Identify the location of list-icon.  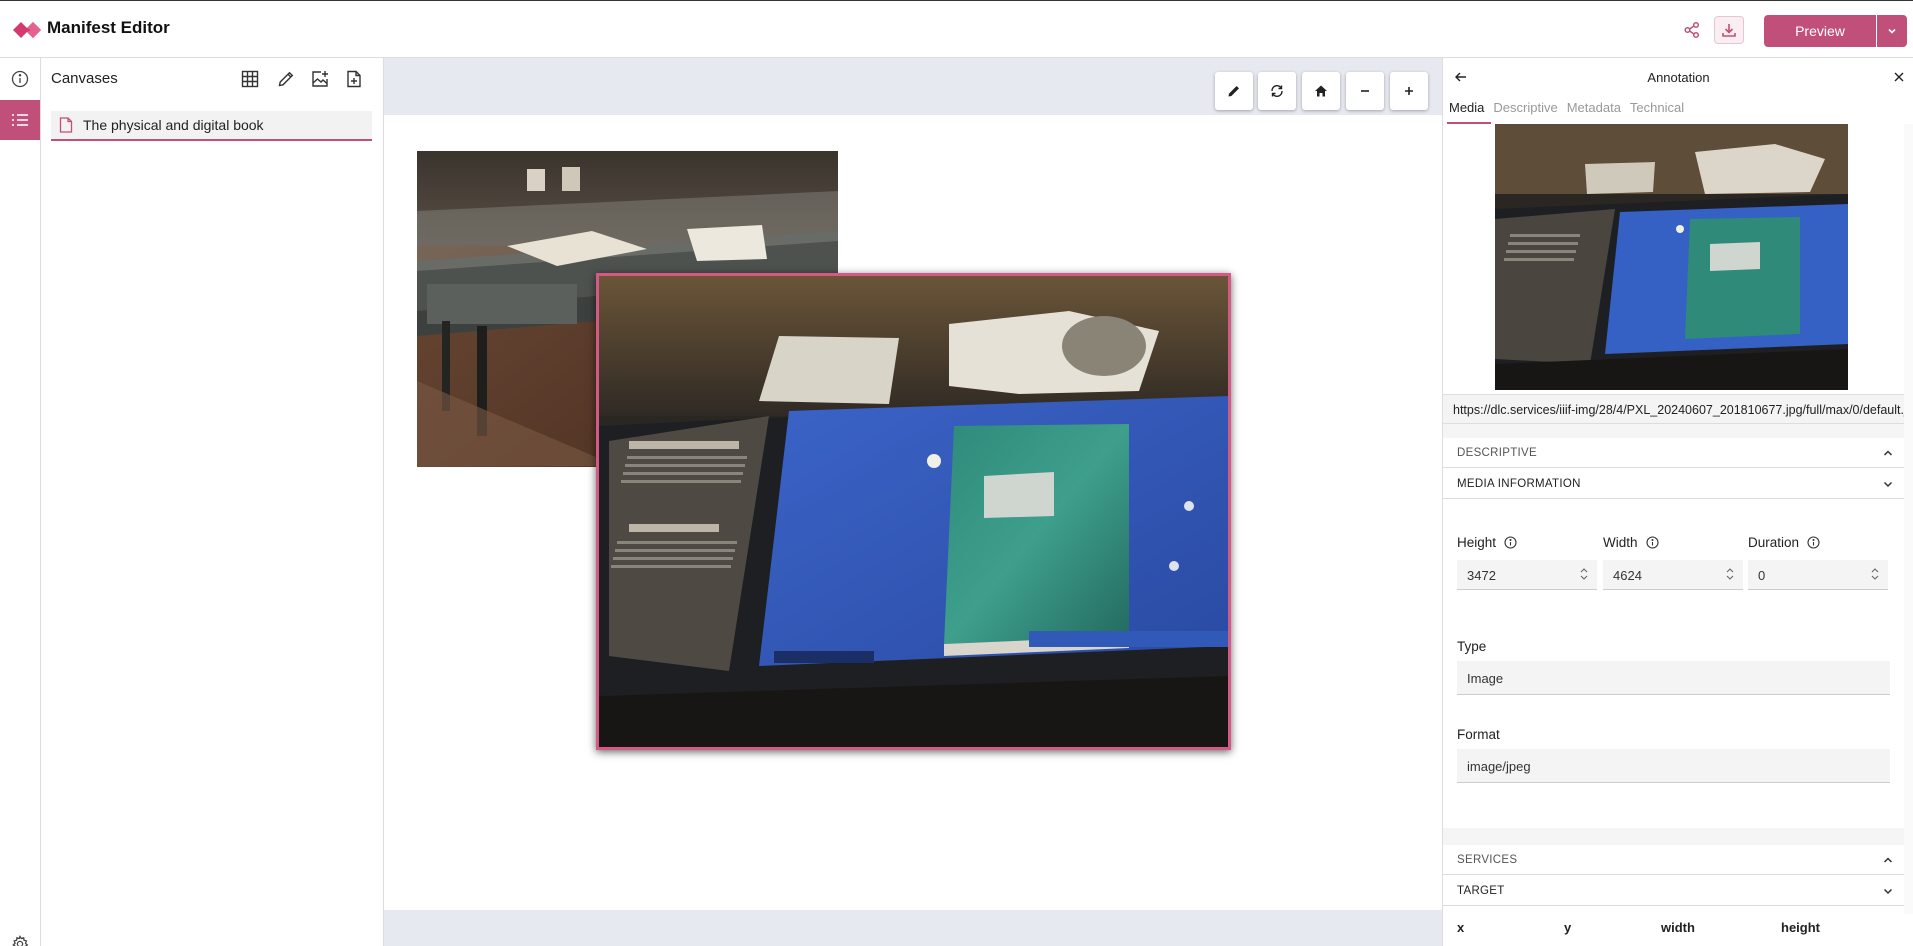
(20, 120).